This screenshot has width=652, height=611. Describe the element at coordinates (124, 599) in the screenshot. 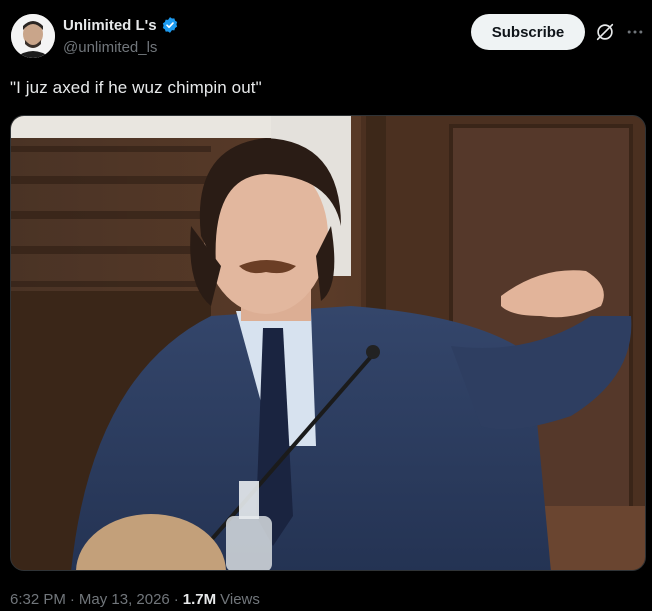

I see `tweet-date: May 13, 2026` at that location.